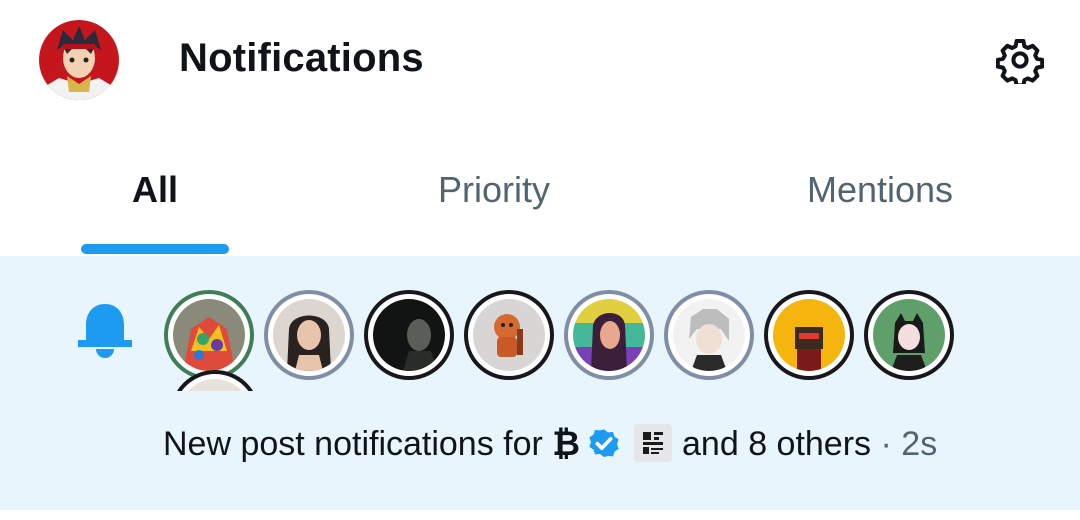  What do you see at coordinates (155, 192) in the screenshot?
I see `tab-all: All` at bounding box center [155, 192].